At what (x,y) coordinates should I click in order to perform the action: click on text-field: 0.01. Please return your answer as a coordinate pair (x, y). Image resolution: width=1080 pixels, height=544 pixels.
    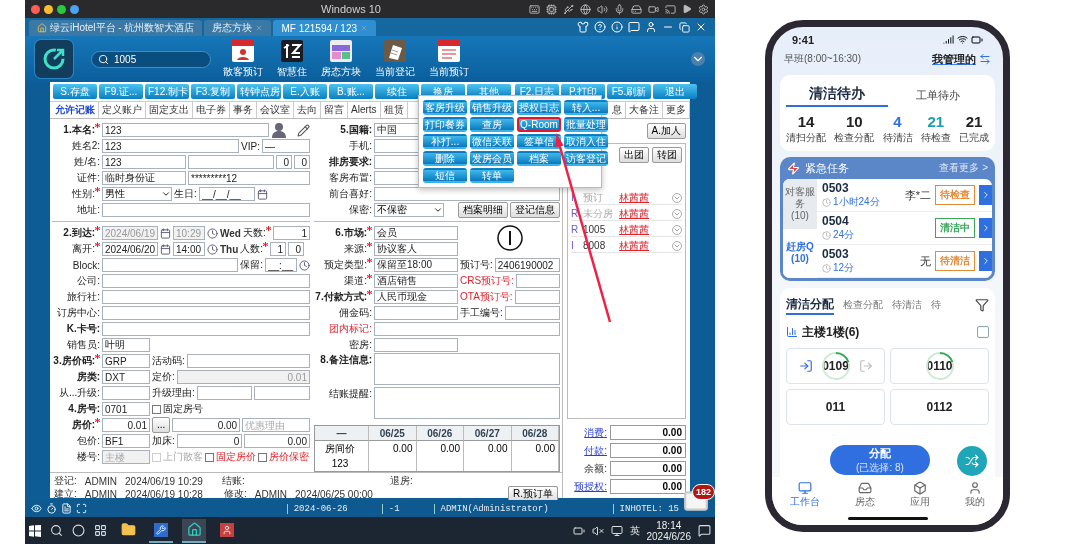
    Looking at the image, I should click on (126, 425).